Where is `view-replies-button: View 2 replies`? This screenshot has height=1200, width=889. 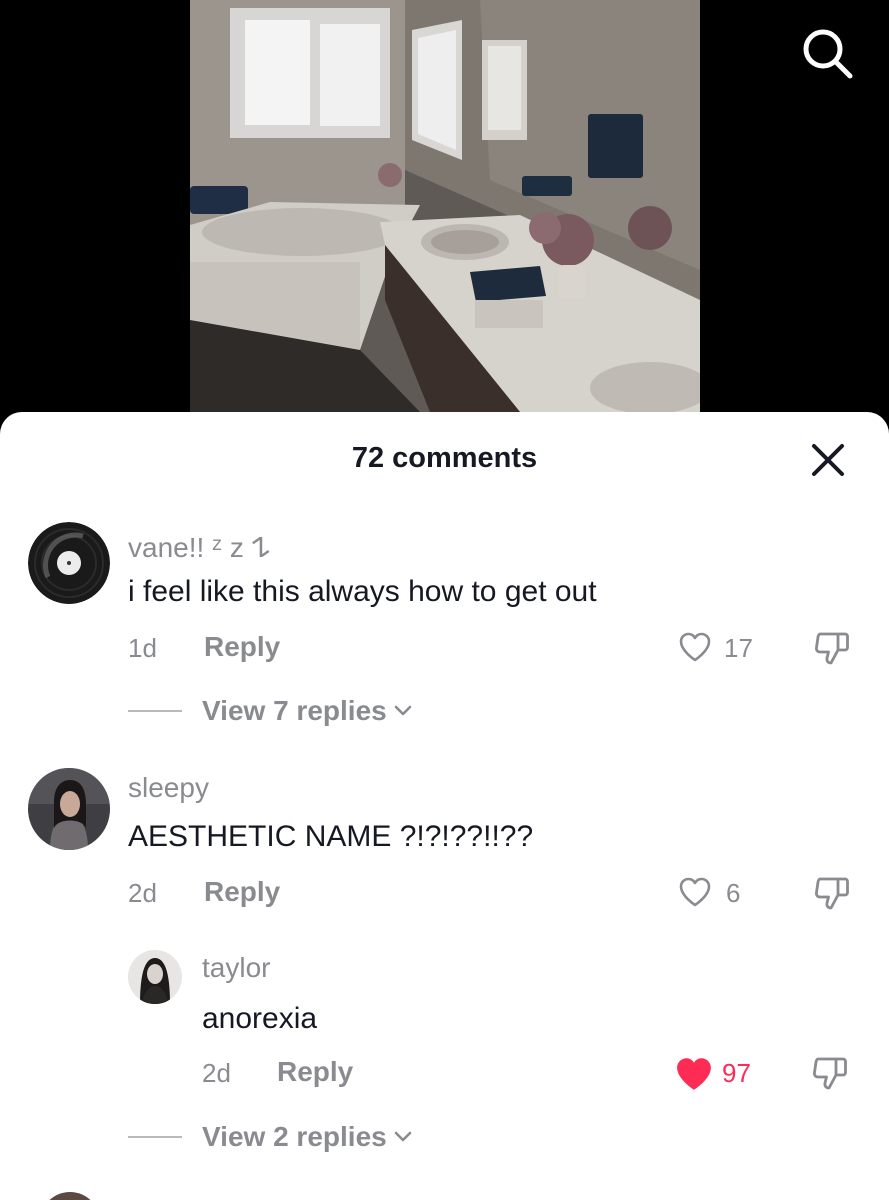
view-replies-button: View 2 replies is located at coordinates (270, 1137).